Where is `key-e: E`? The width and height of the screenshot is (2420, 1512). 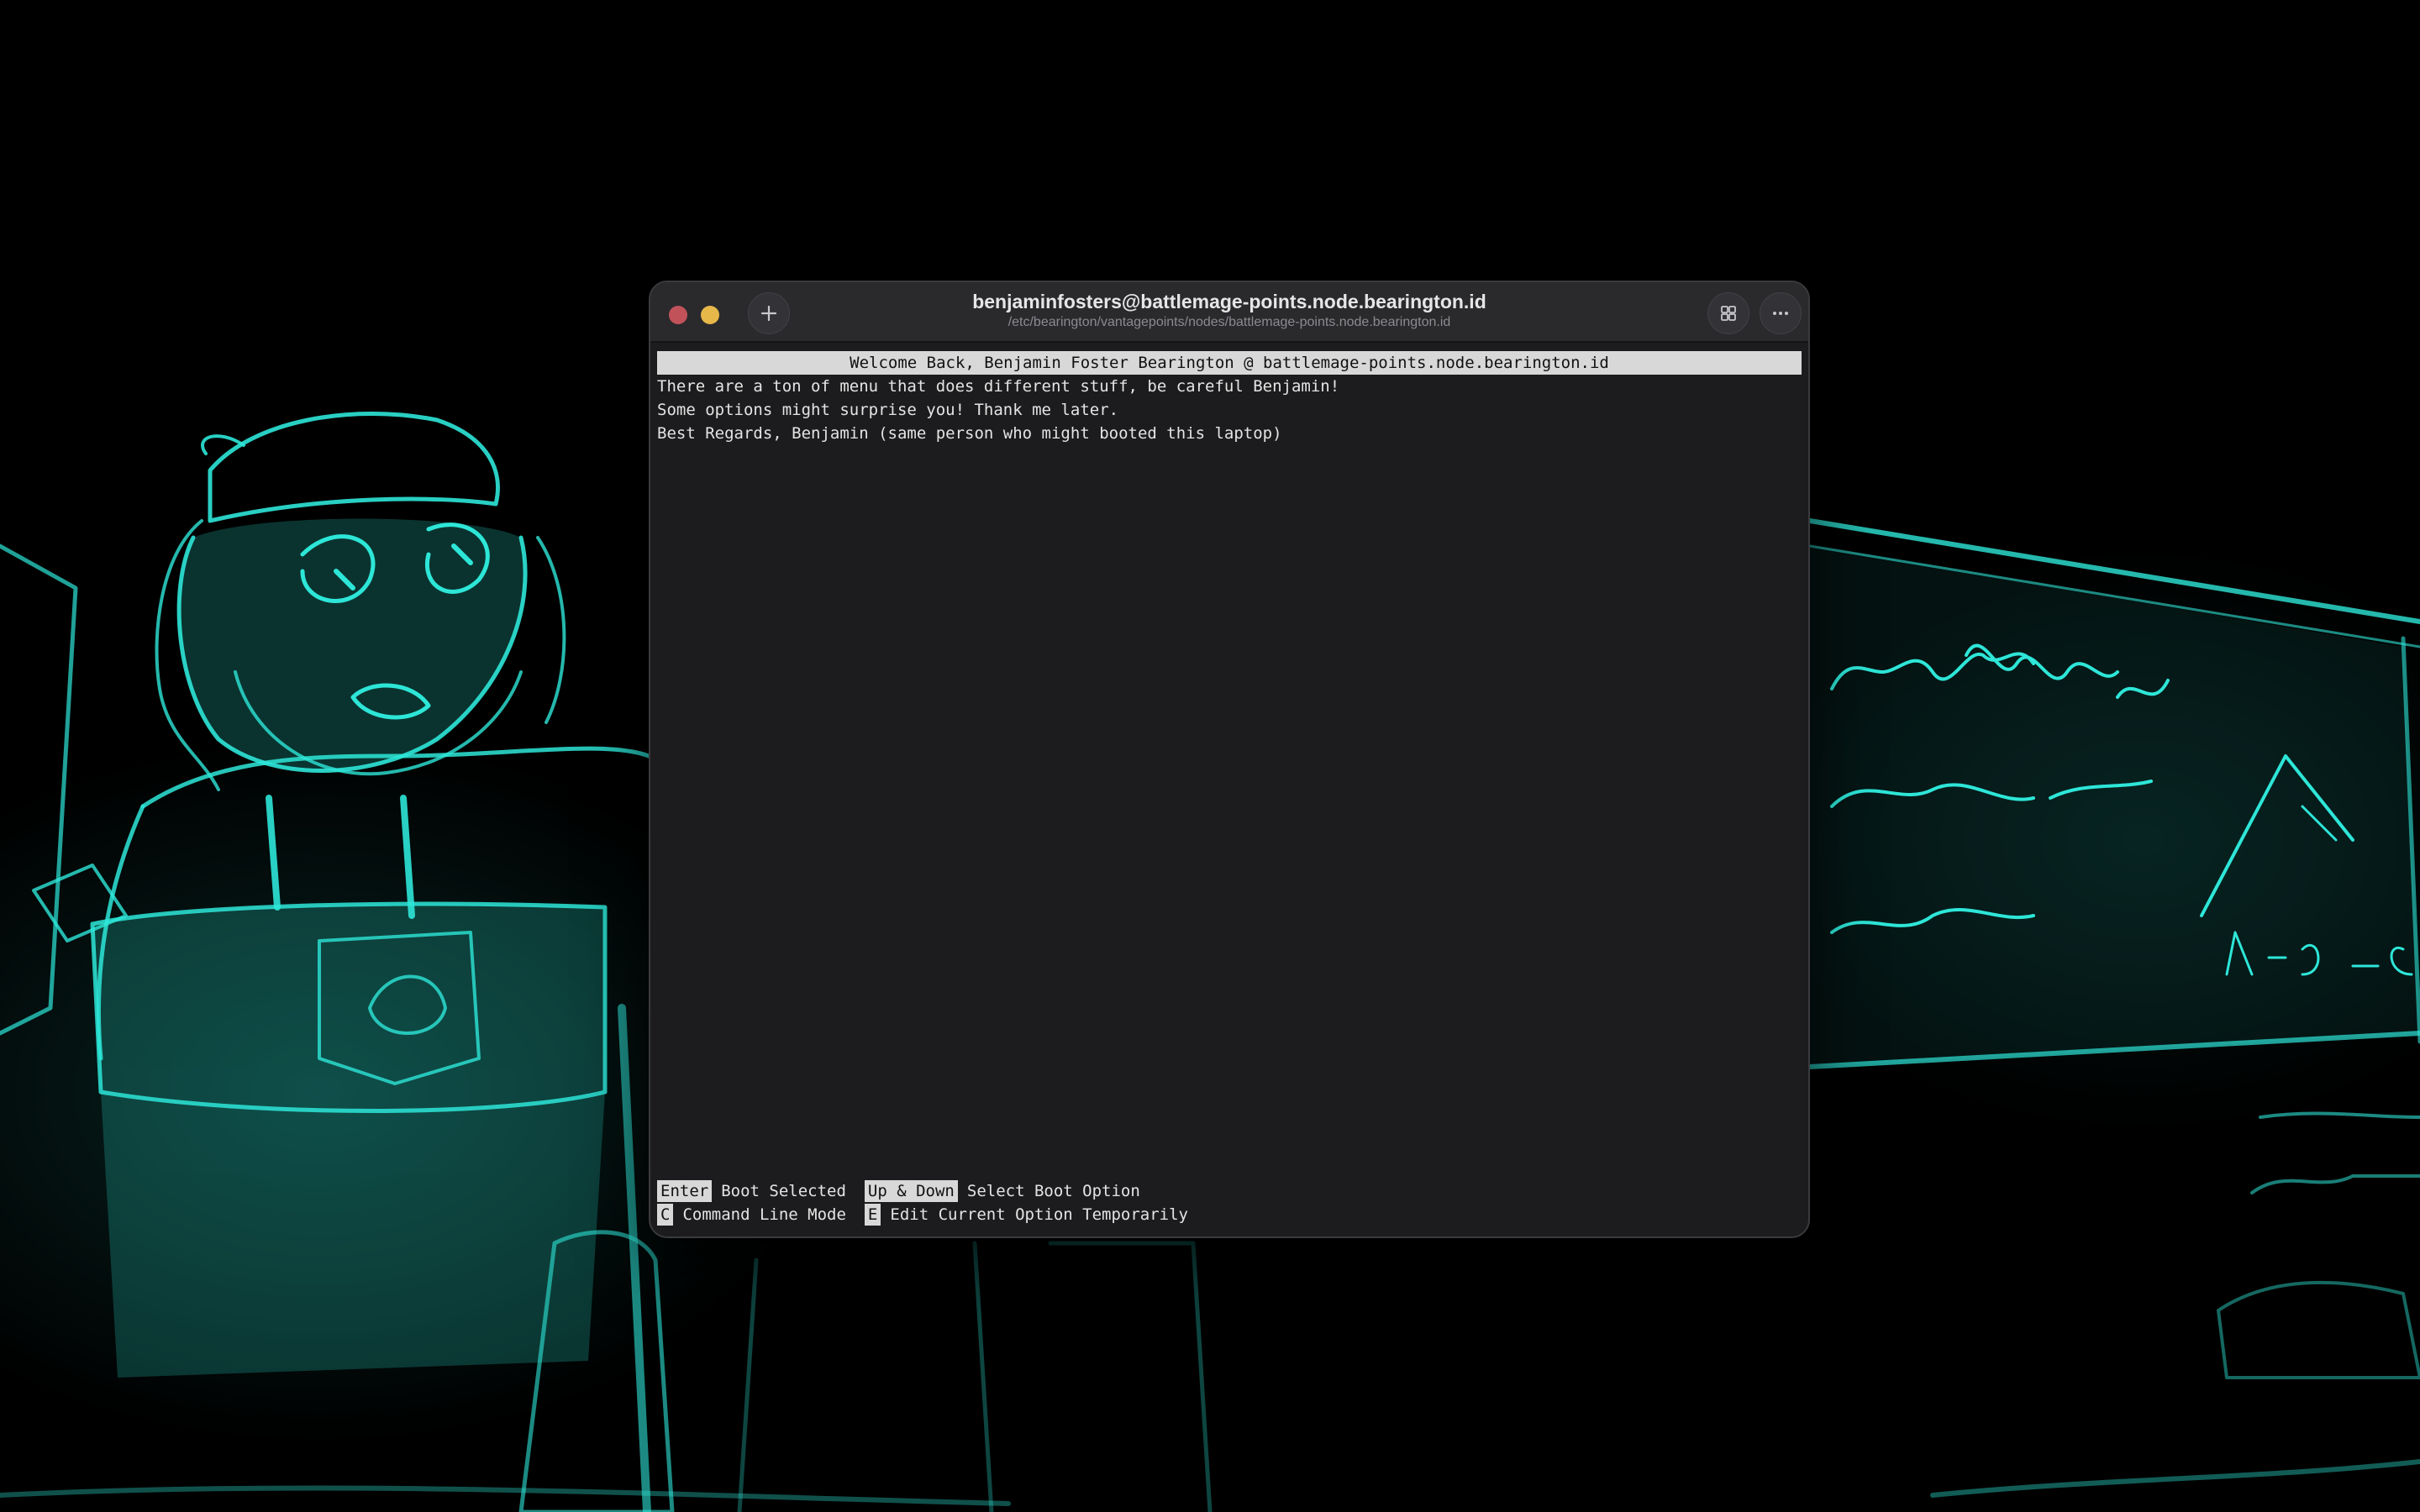 key-e: E is located at coordinates (872, 1215).